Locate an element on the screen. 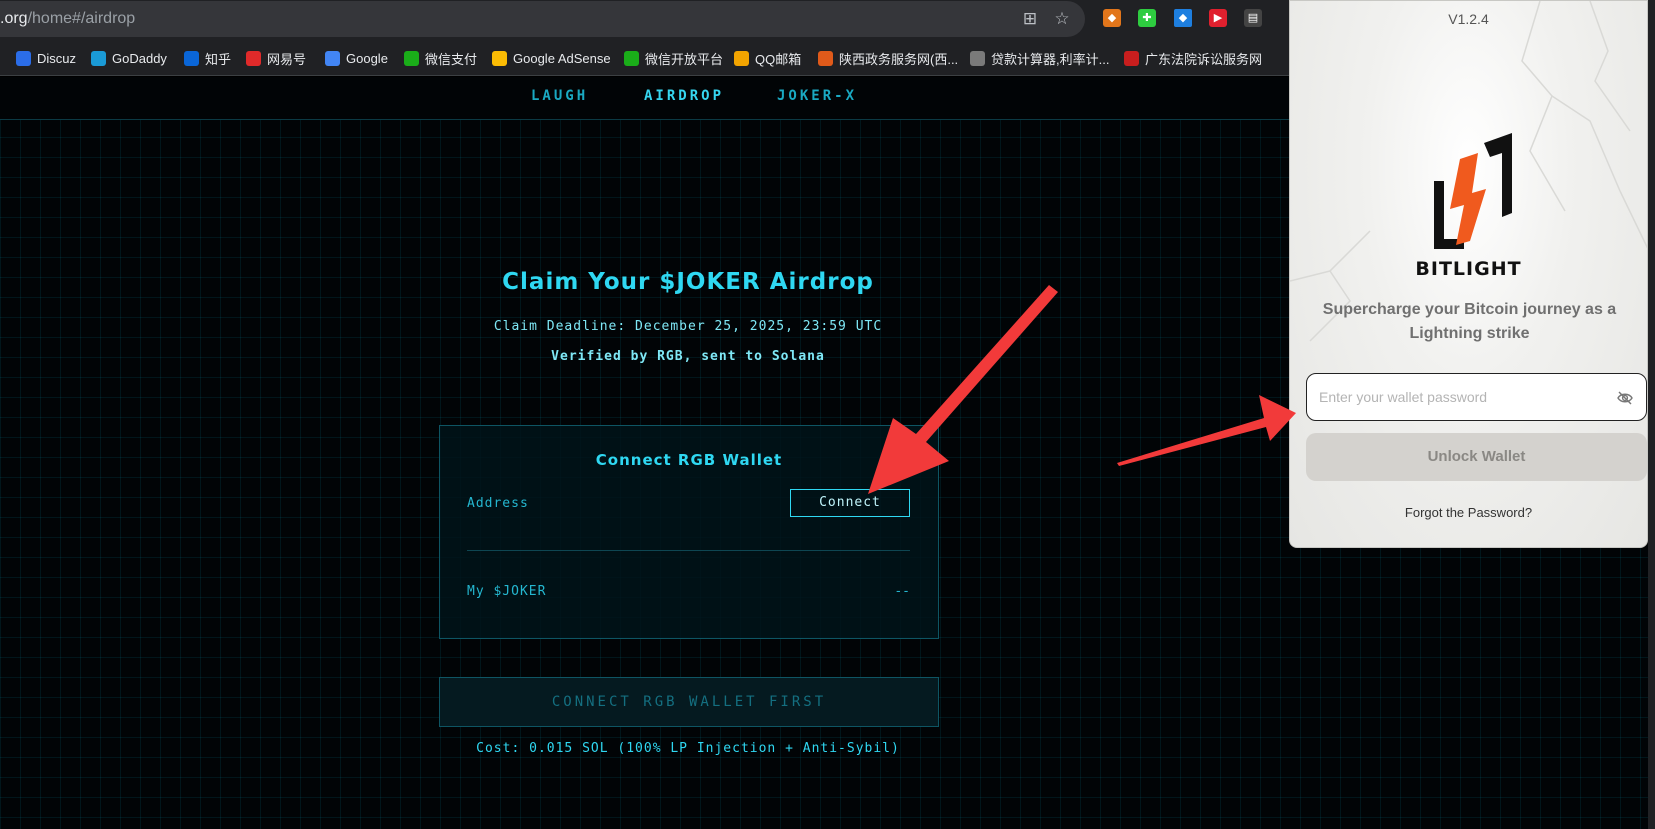 The width and height of the screenshot is (1655, 829). bookmark-label: Google is located at coordinates (367, 58).